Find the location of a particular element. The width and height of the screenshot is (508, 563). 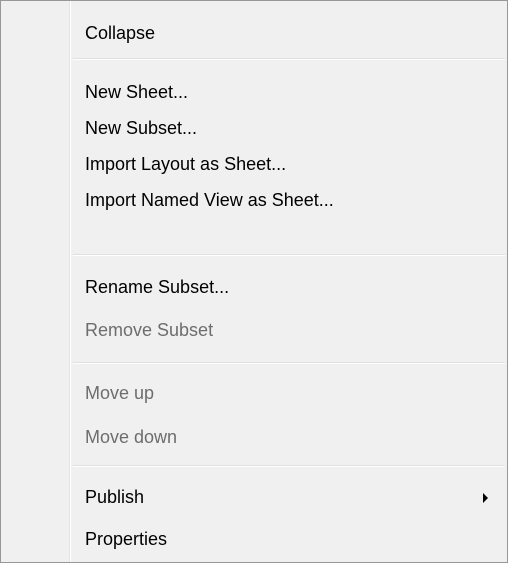

menu-item-move-down: Move down is located at coordinates (254, 437).